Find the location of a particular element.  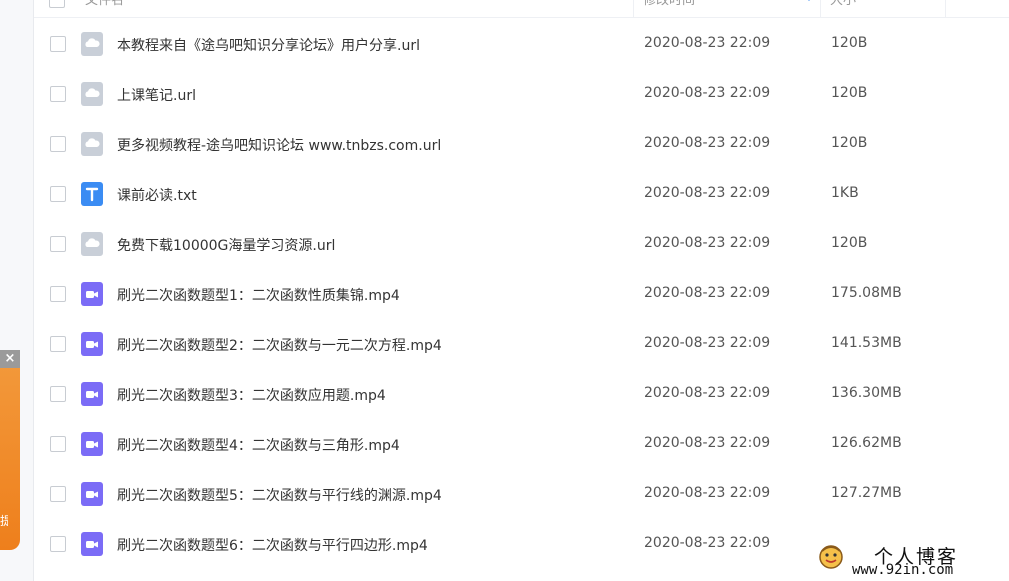

file-name: 刷光二次函数题型4：二次函数与三角形.mp4 is located at coordinates (258, 445).